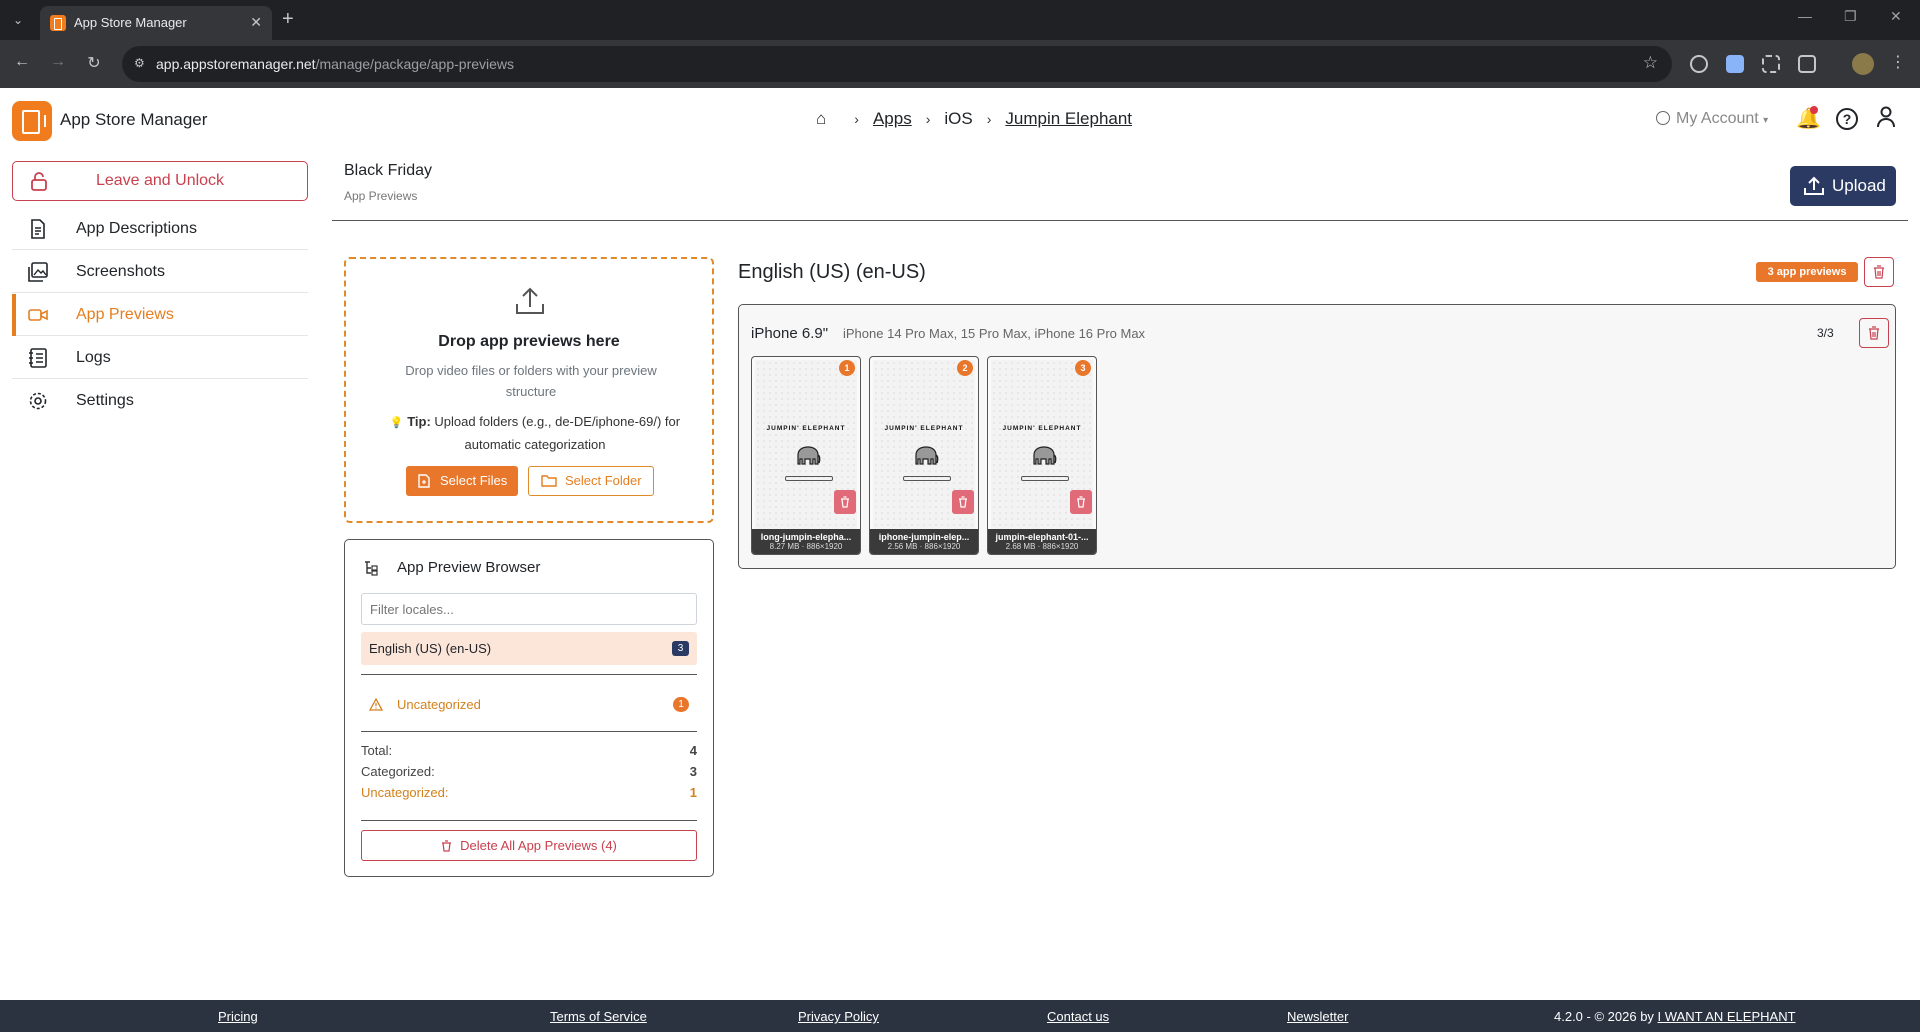  What do you see at coordinates (529, 845) in the screenshot?
I see `delete-all-previews-button: Delete All App Previews (4)` at bounding box center [529, 845].